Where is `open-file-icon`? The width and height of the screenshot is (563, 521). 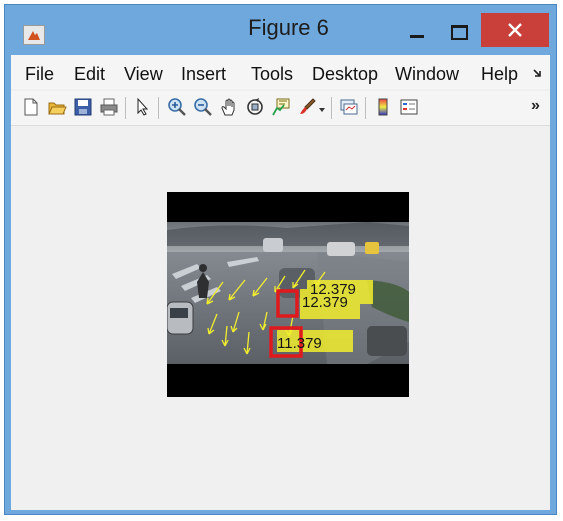
open-file-icon is located at coordinates (57, 107).